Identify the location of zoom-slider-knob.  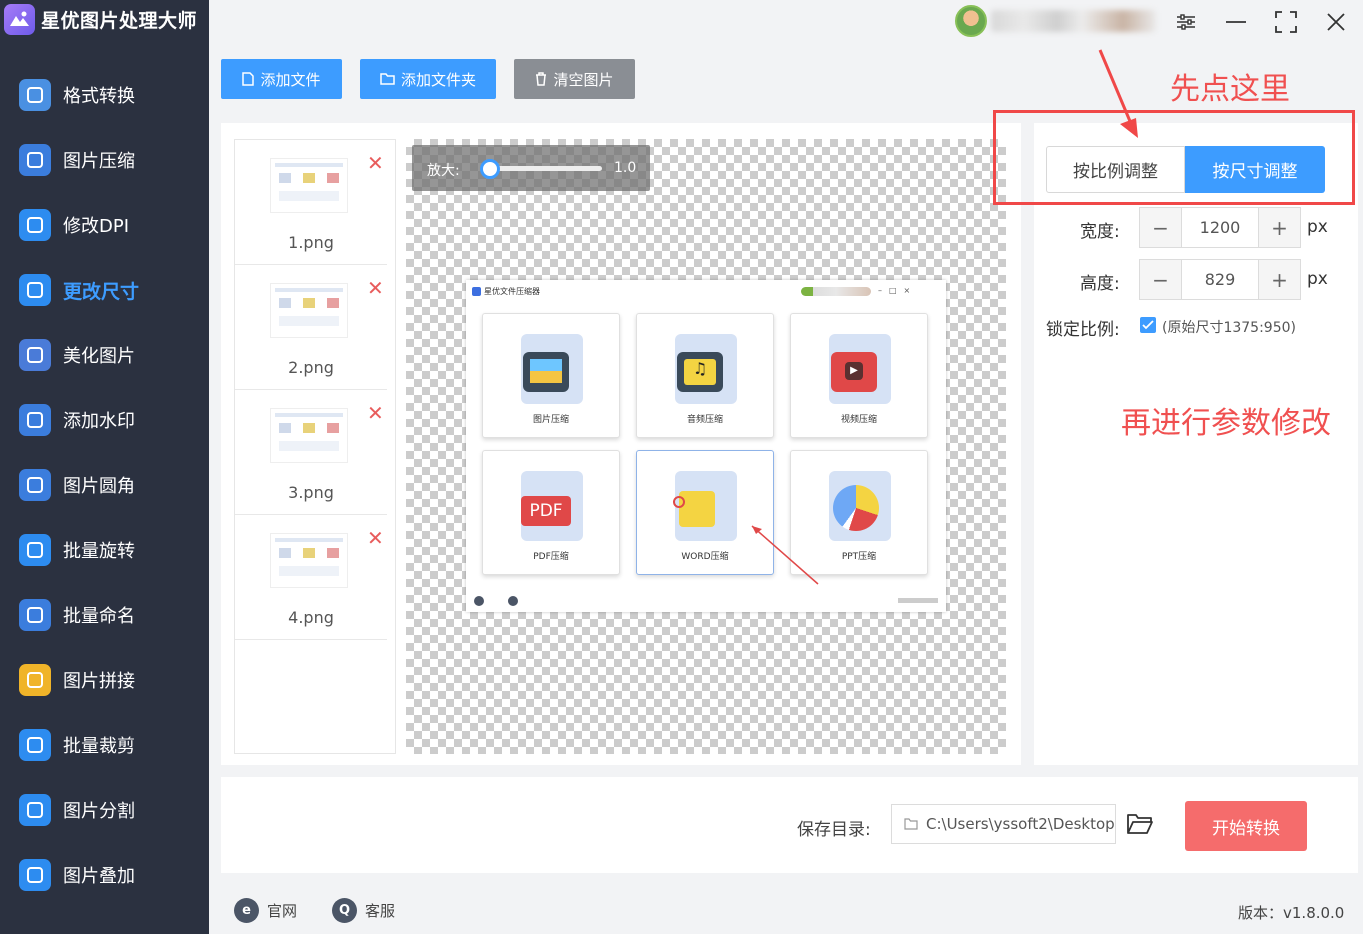
(490, 169).